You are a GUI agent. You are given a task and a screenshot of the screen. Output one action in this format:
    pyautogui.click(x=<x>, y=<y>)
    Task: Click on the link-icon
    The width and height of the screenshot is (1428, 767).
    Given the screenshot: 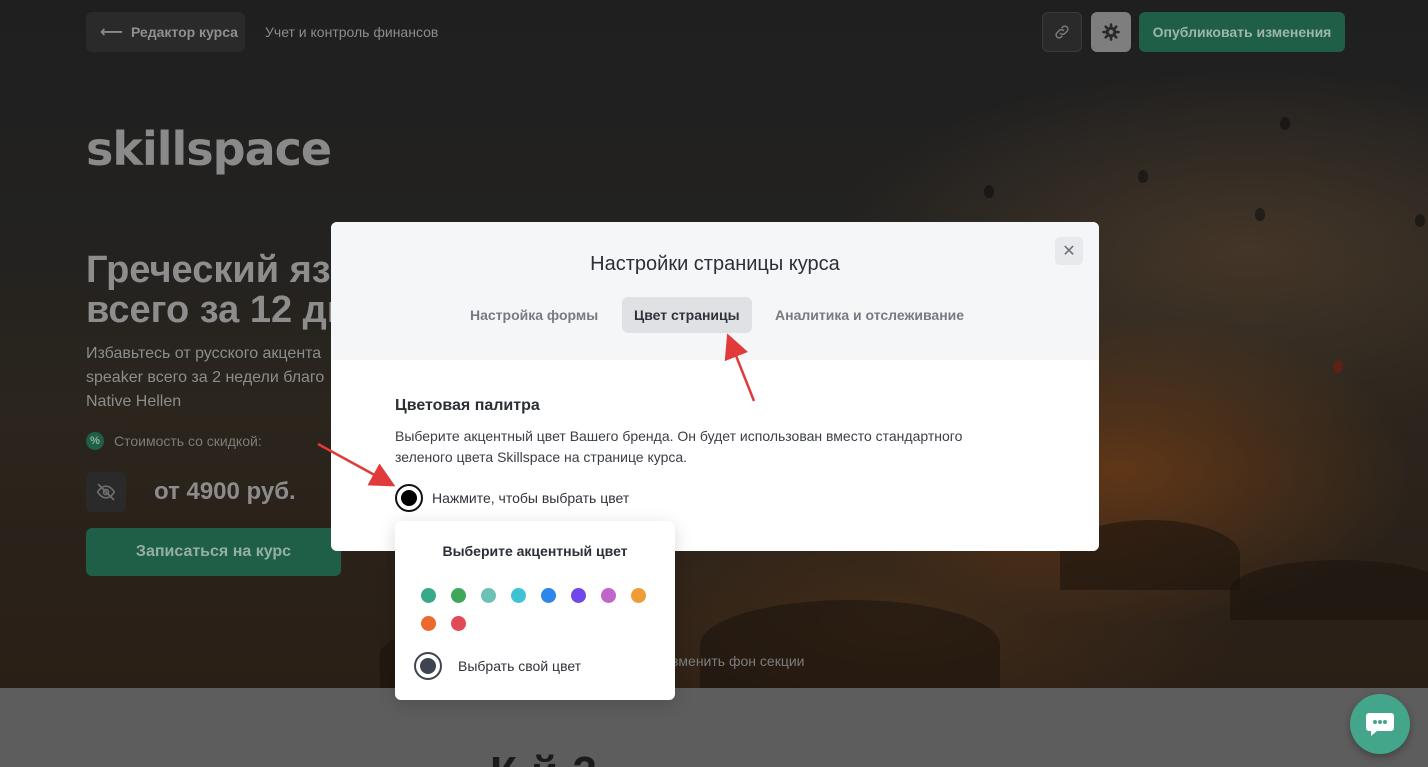 What is the action you would take?
    pyautogui.click(x=1062, y=32)
    